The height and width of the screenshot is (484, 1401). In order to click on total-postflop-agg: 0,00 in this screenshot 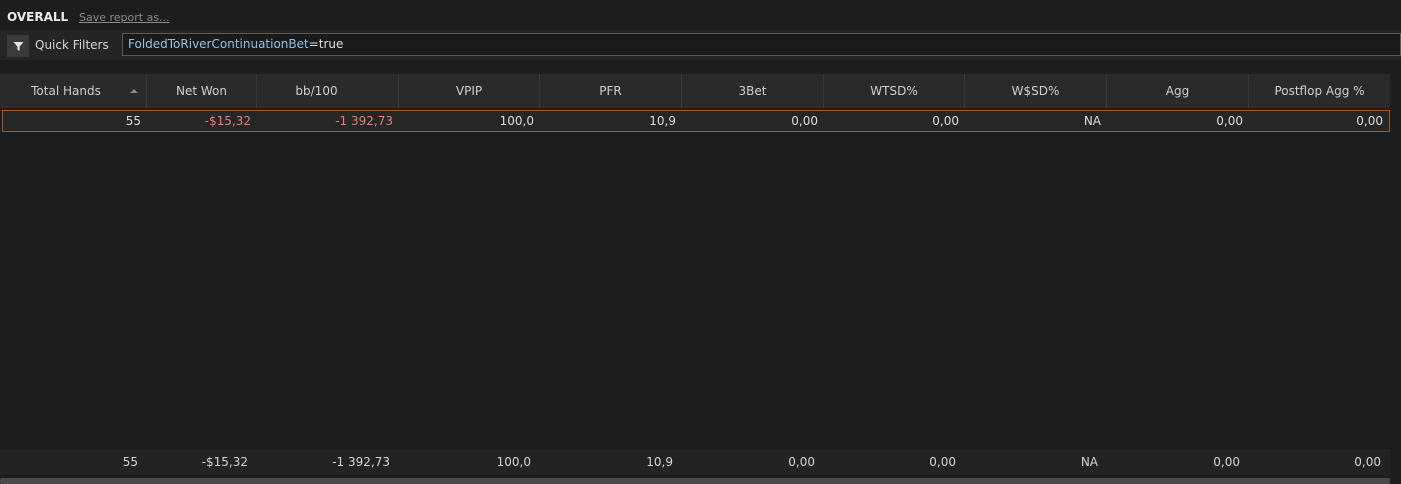, I will do `click(1367, 462)`.